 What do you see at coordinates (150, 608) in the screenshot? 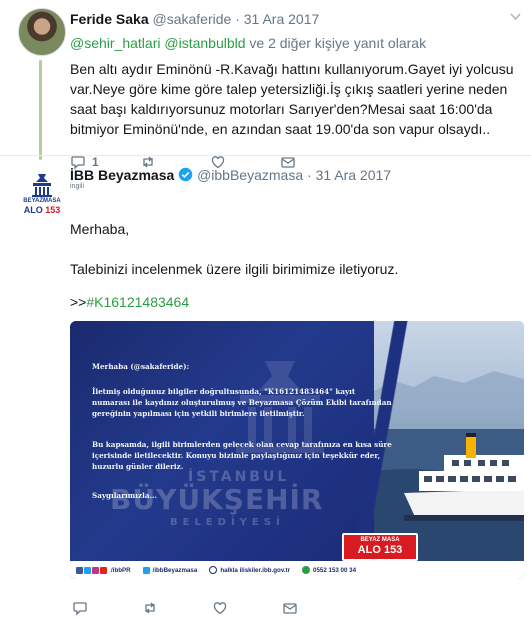
I see `retweet-icon` at bounding box center [150, 608].